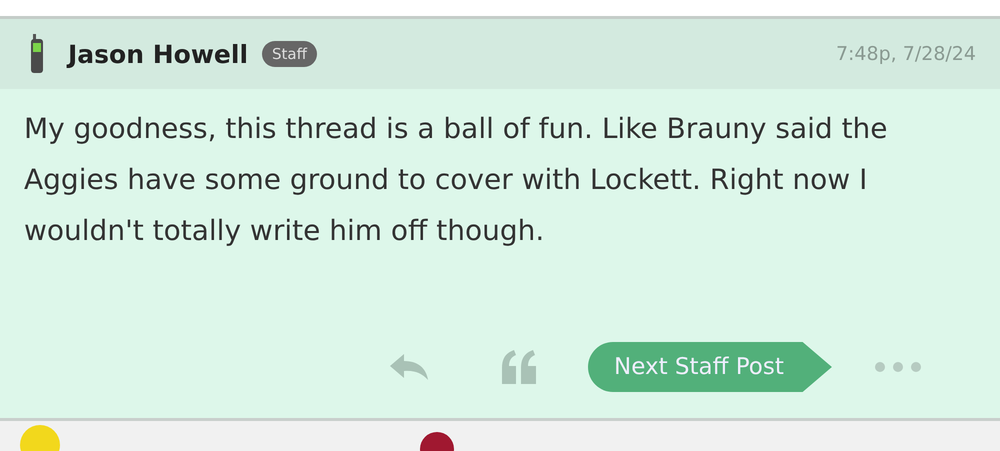 The width and height of the screenshot is (1000, 451). I want to click on author-name: Jason Howell, so click(158, 54).